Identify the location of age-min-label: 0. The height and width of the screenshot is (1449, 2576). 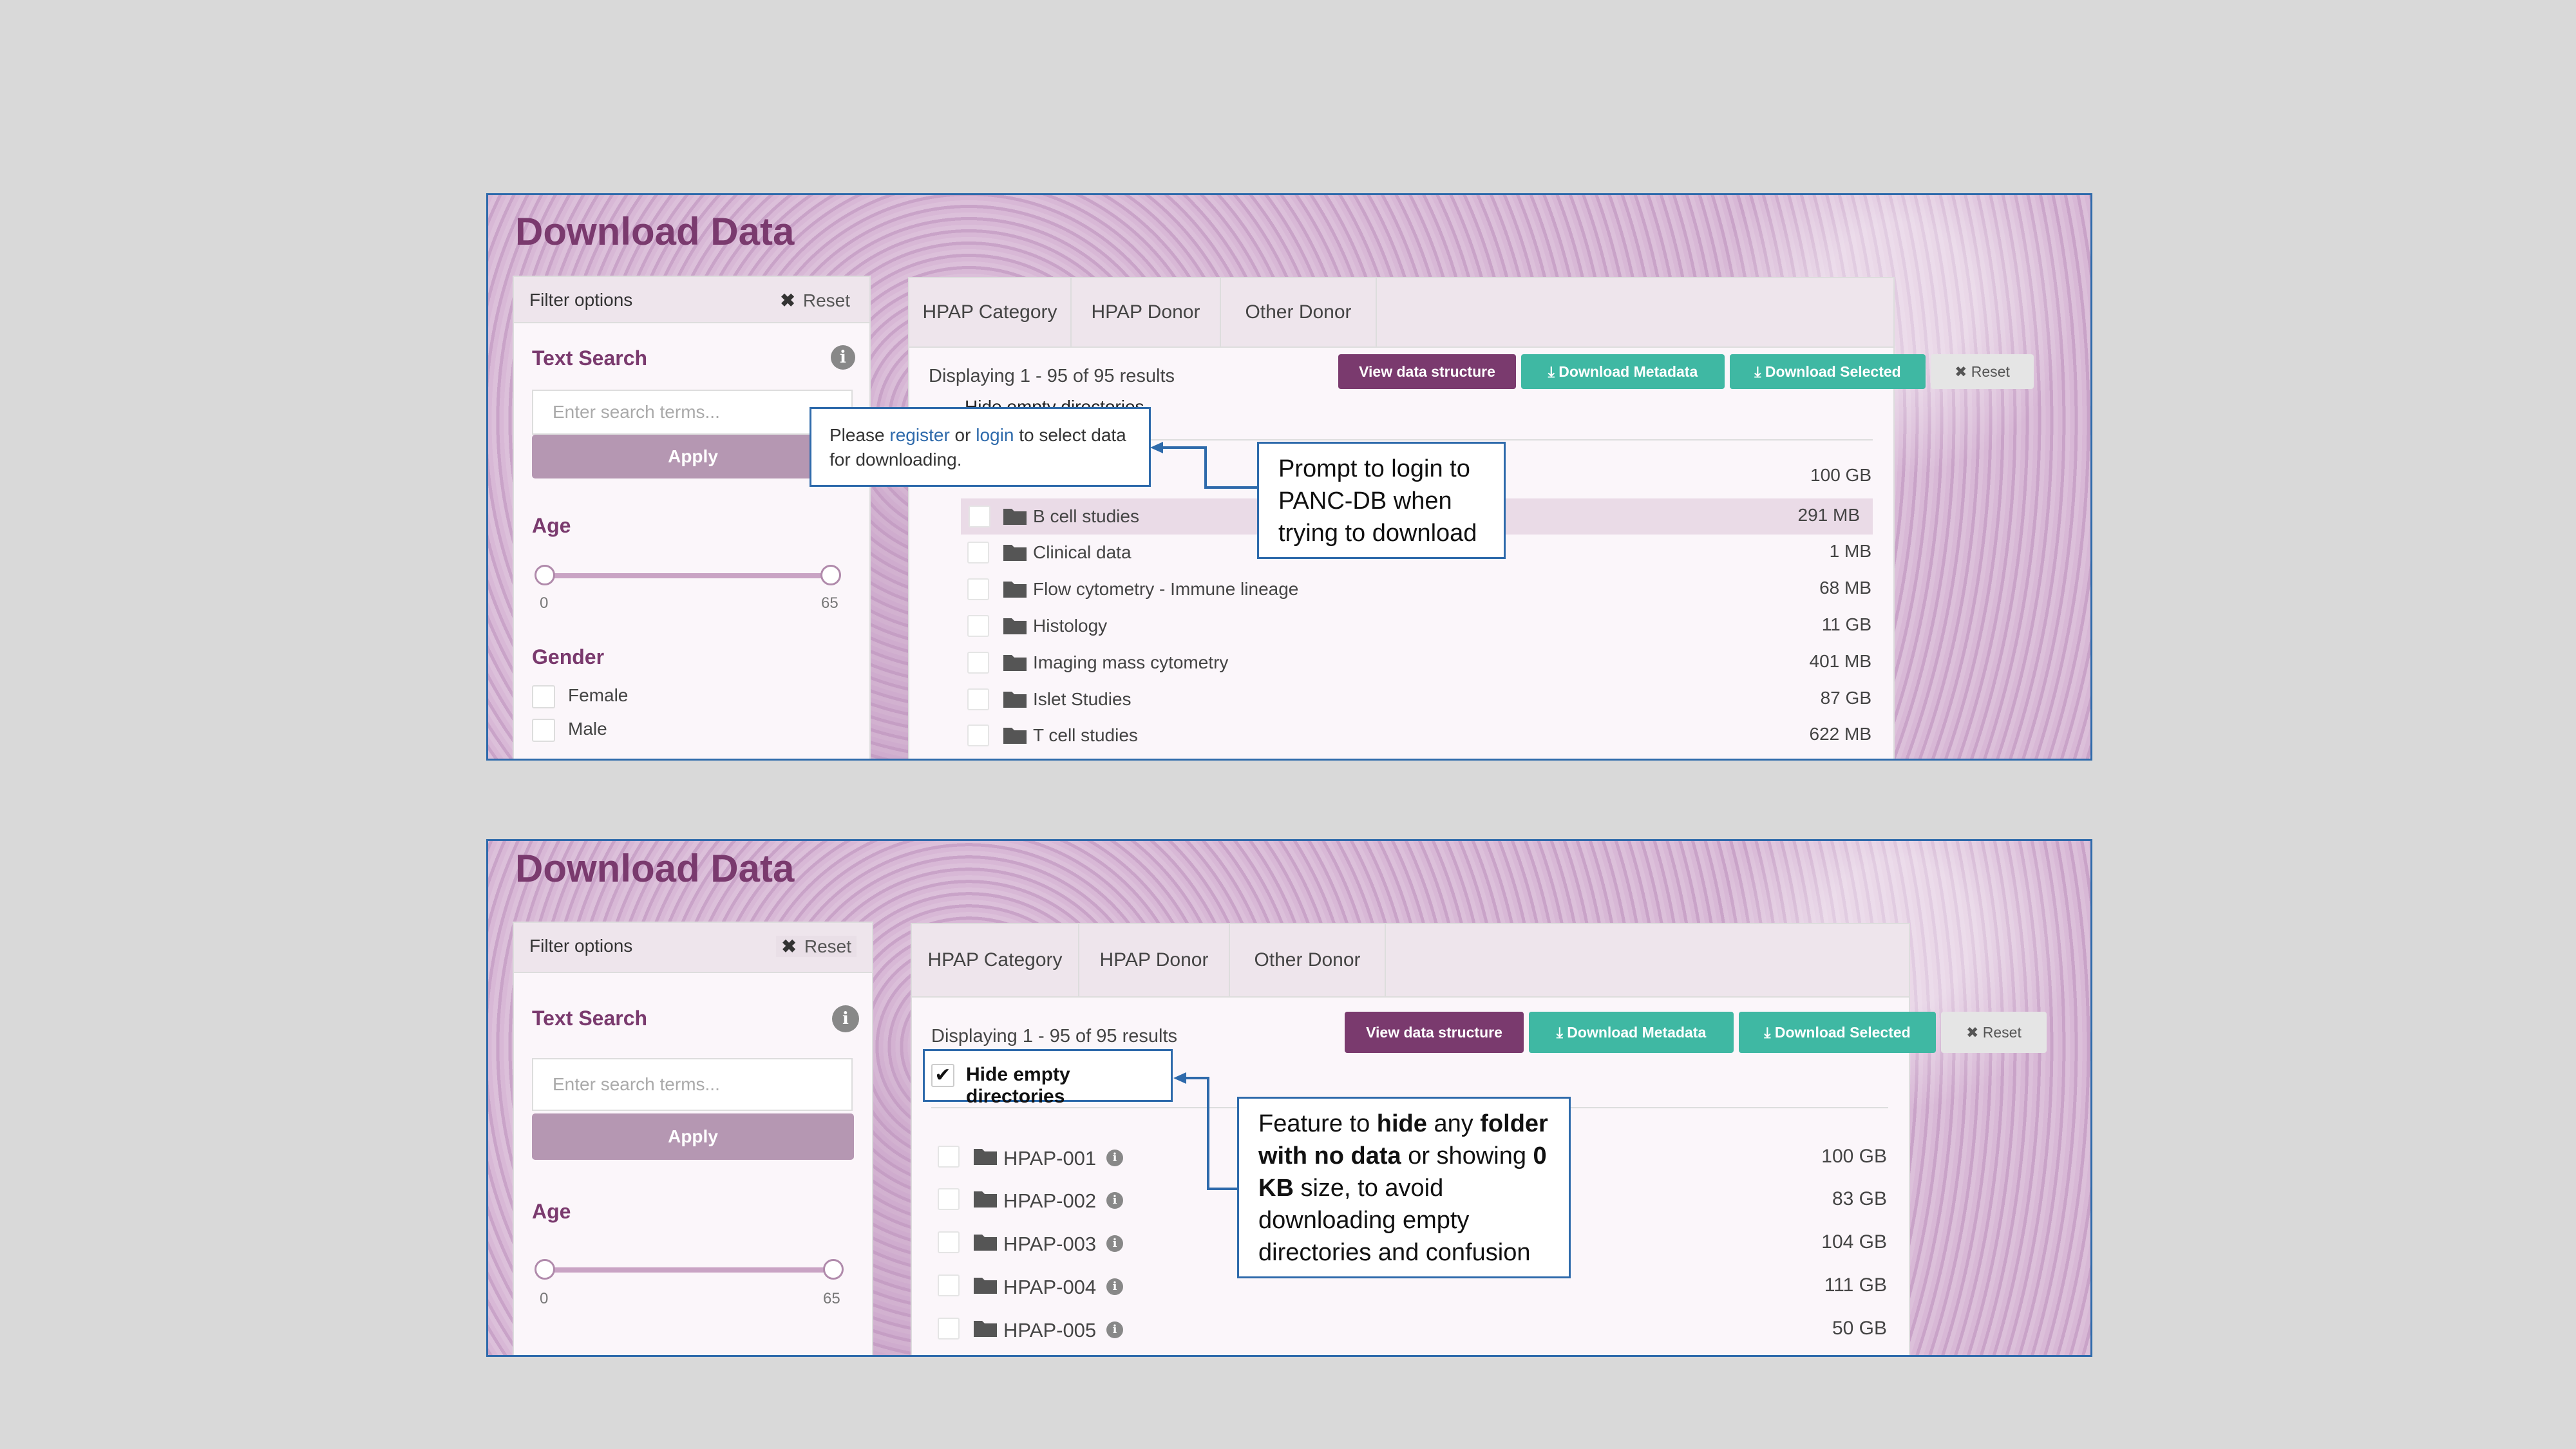
(544, 1298).